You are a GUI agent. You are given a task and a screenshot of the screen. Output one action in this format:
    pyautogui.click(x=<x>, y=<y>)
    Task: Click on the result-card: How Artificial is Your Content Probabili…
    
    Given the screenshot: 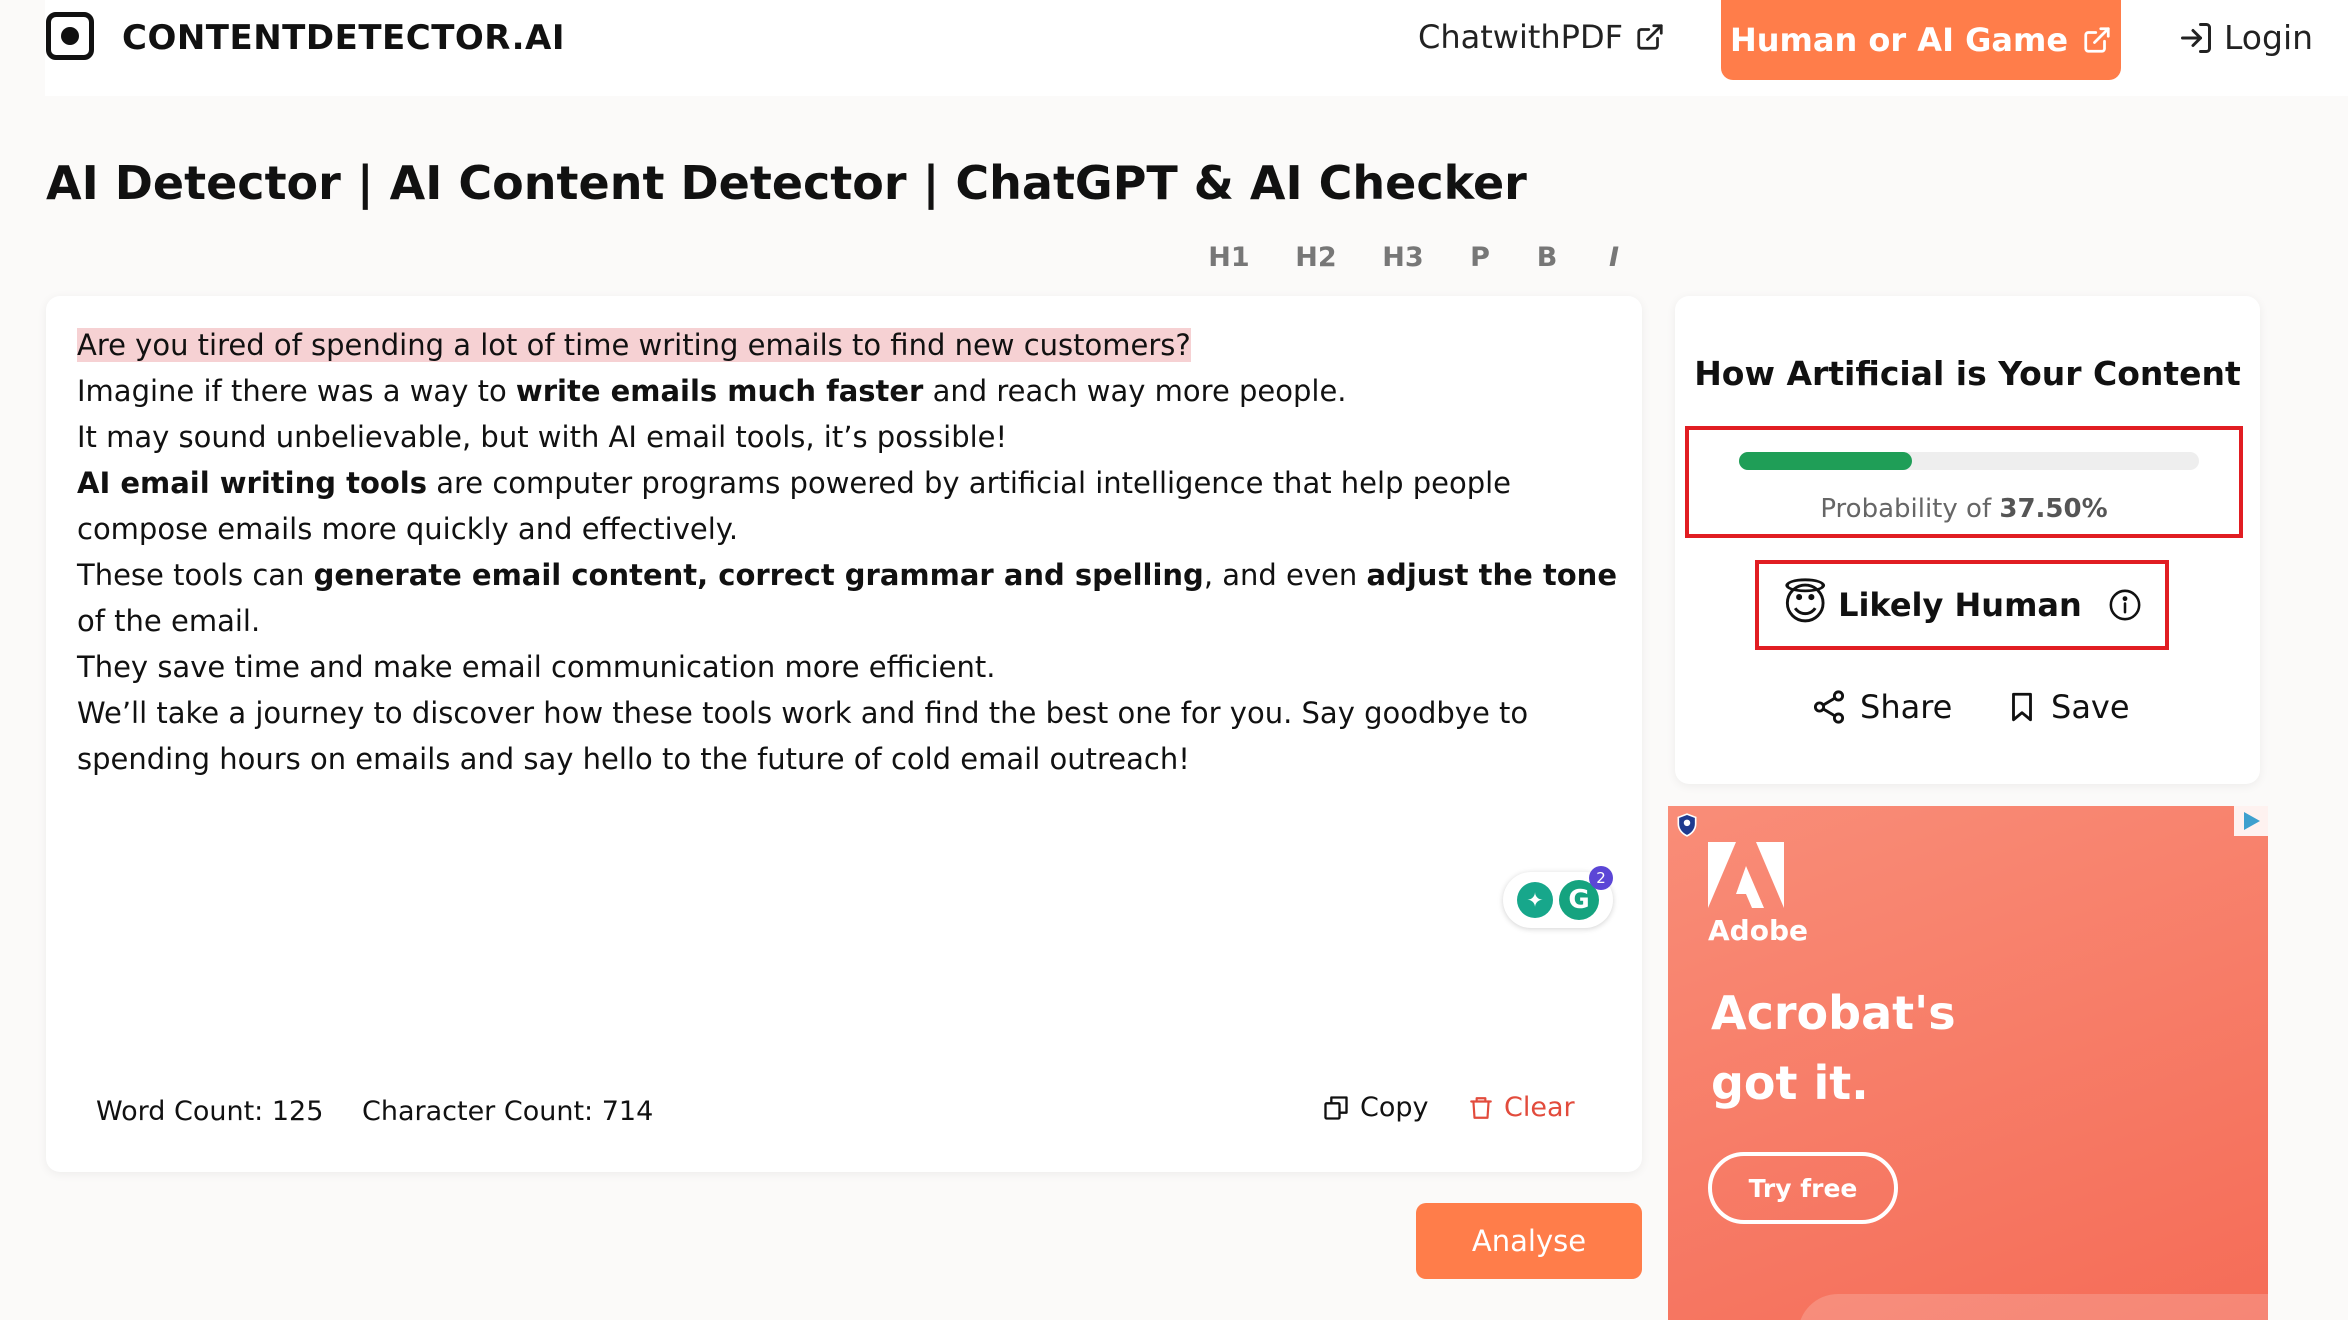 What is the action you would take?
    pyautogui.click(x=1967, y=540)
    